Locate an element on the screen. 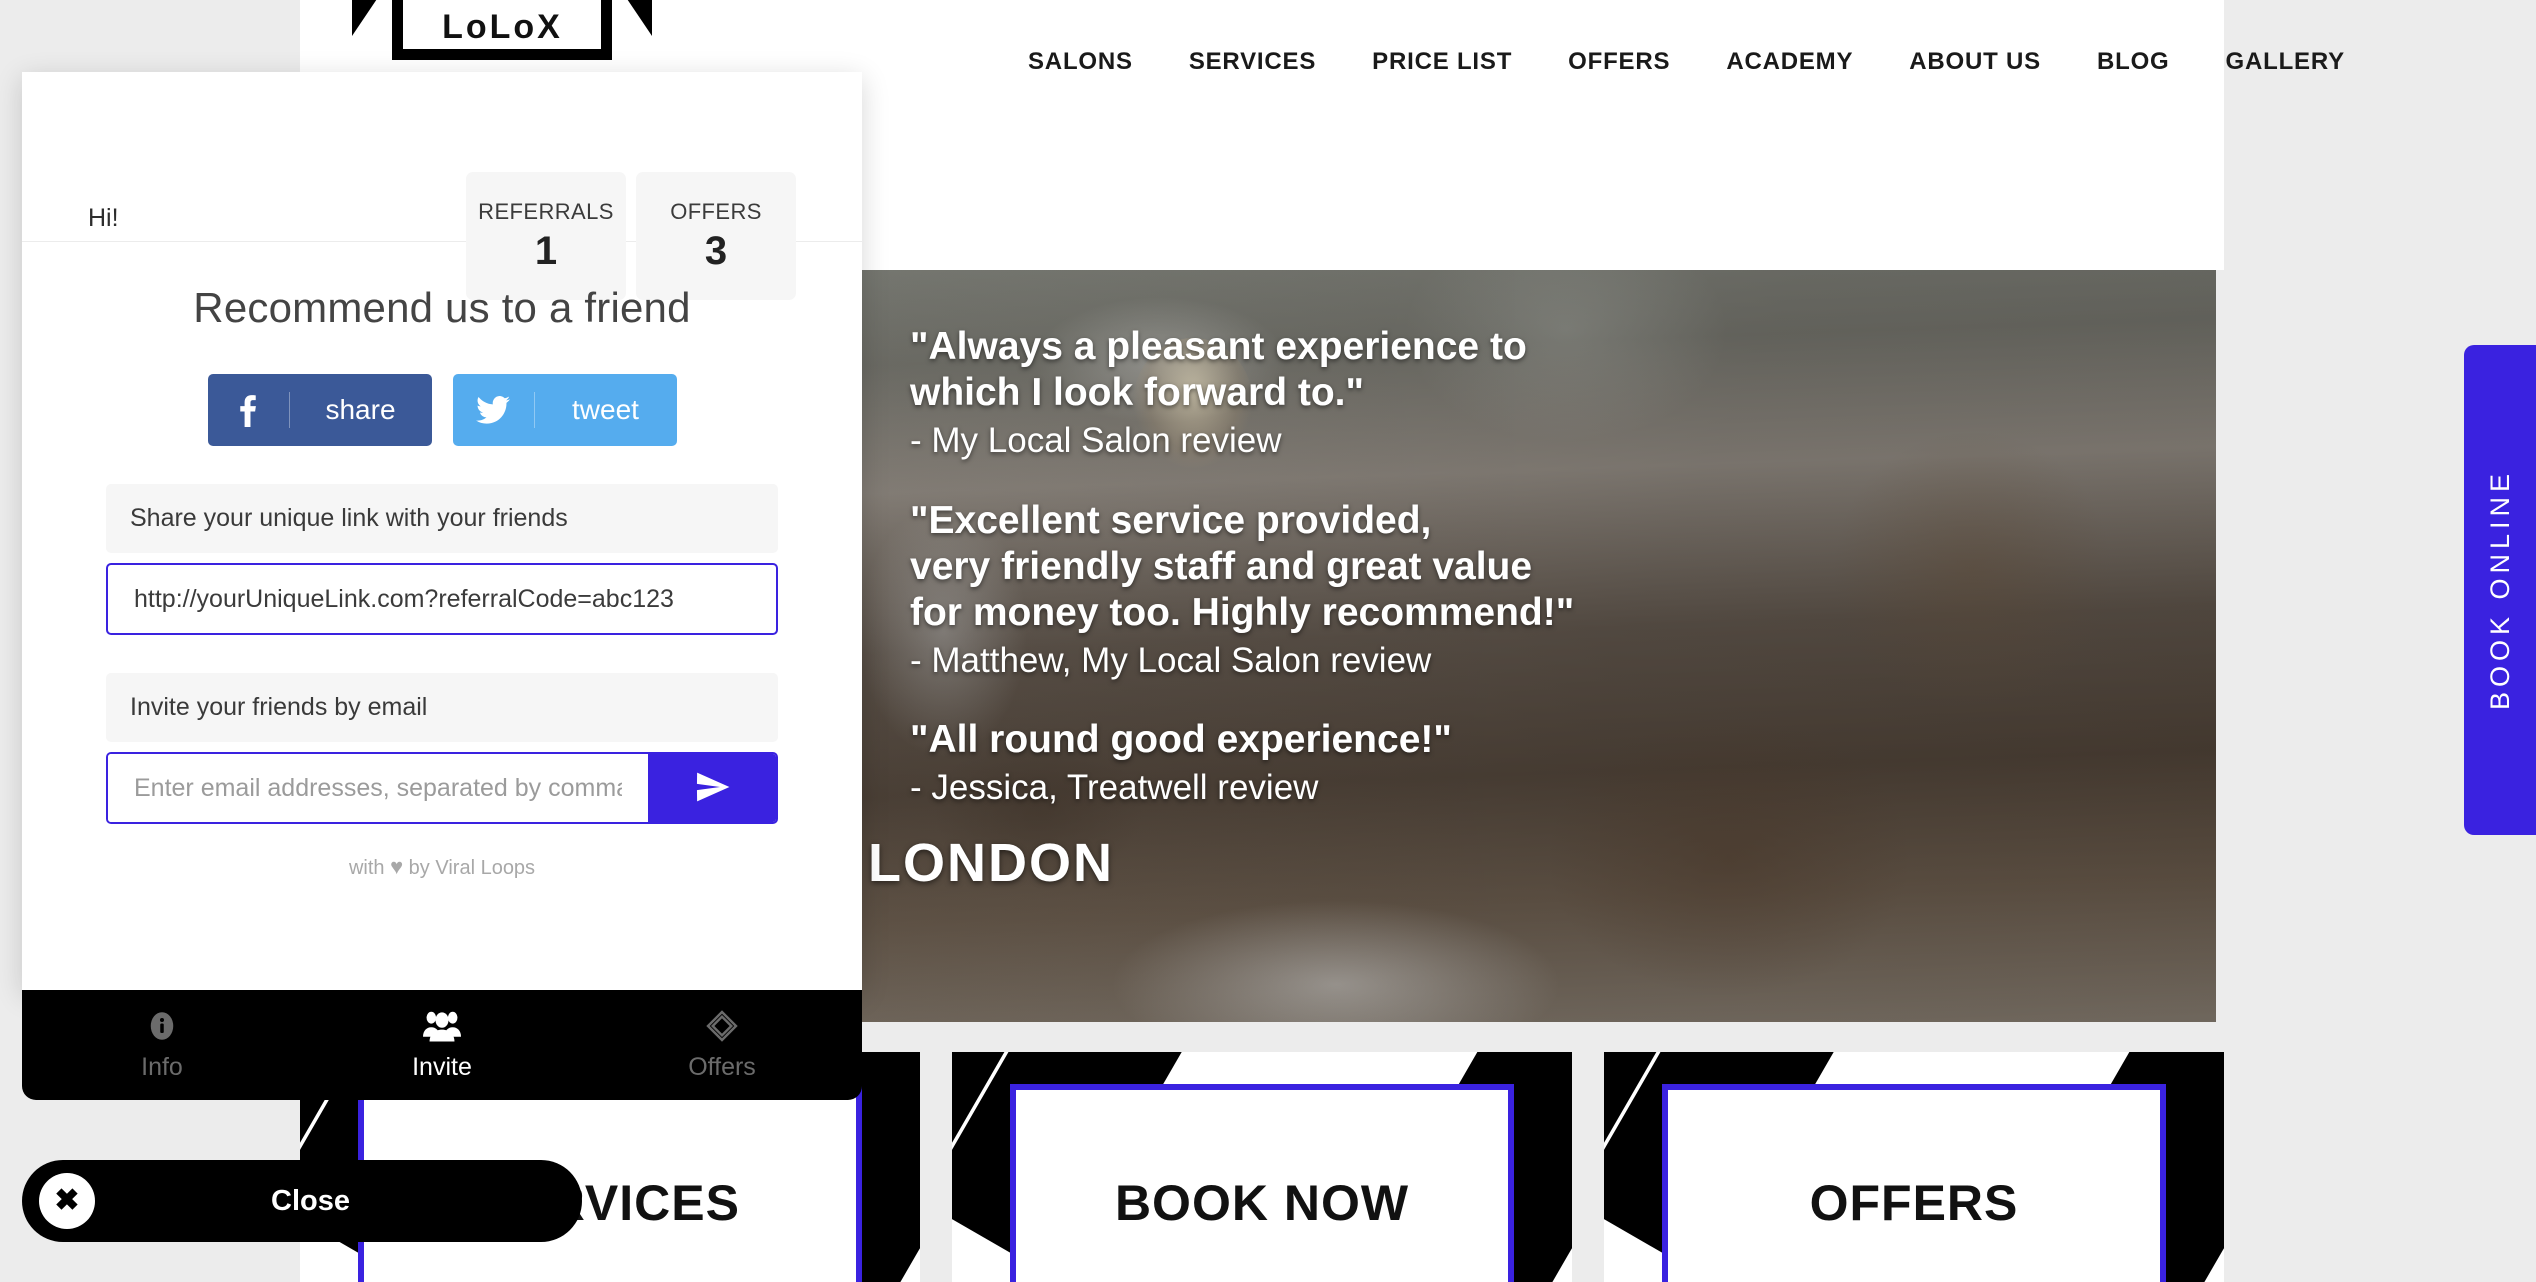 The height and width of the screenshot is (1282, 2536). twitter-icon is located at coordinates (494, 410).